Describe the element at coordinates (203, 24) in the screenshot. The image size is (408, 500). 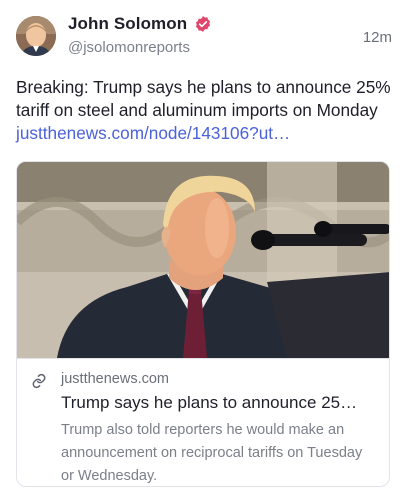
I see `verified-badge-icon` at that location.